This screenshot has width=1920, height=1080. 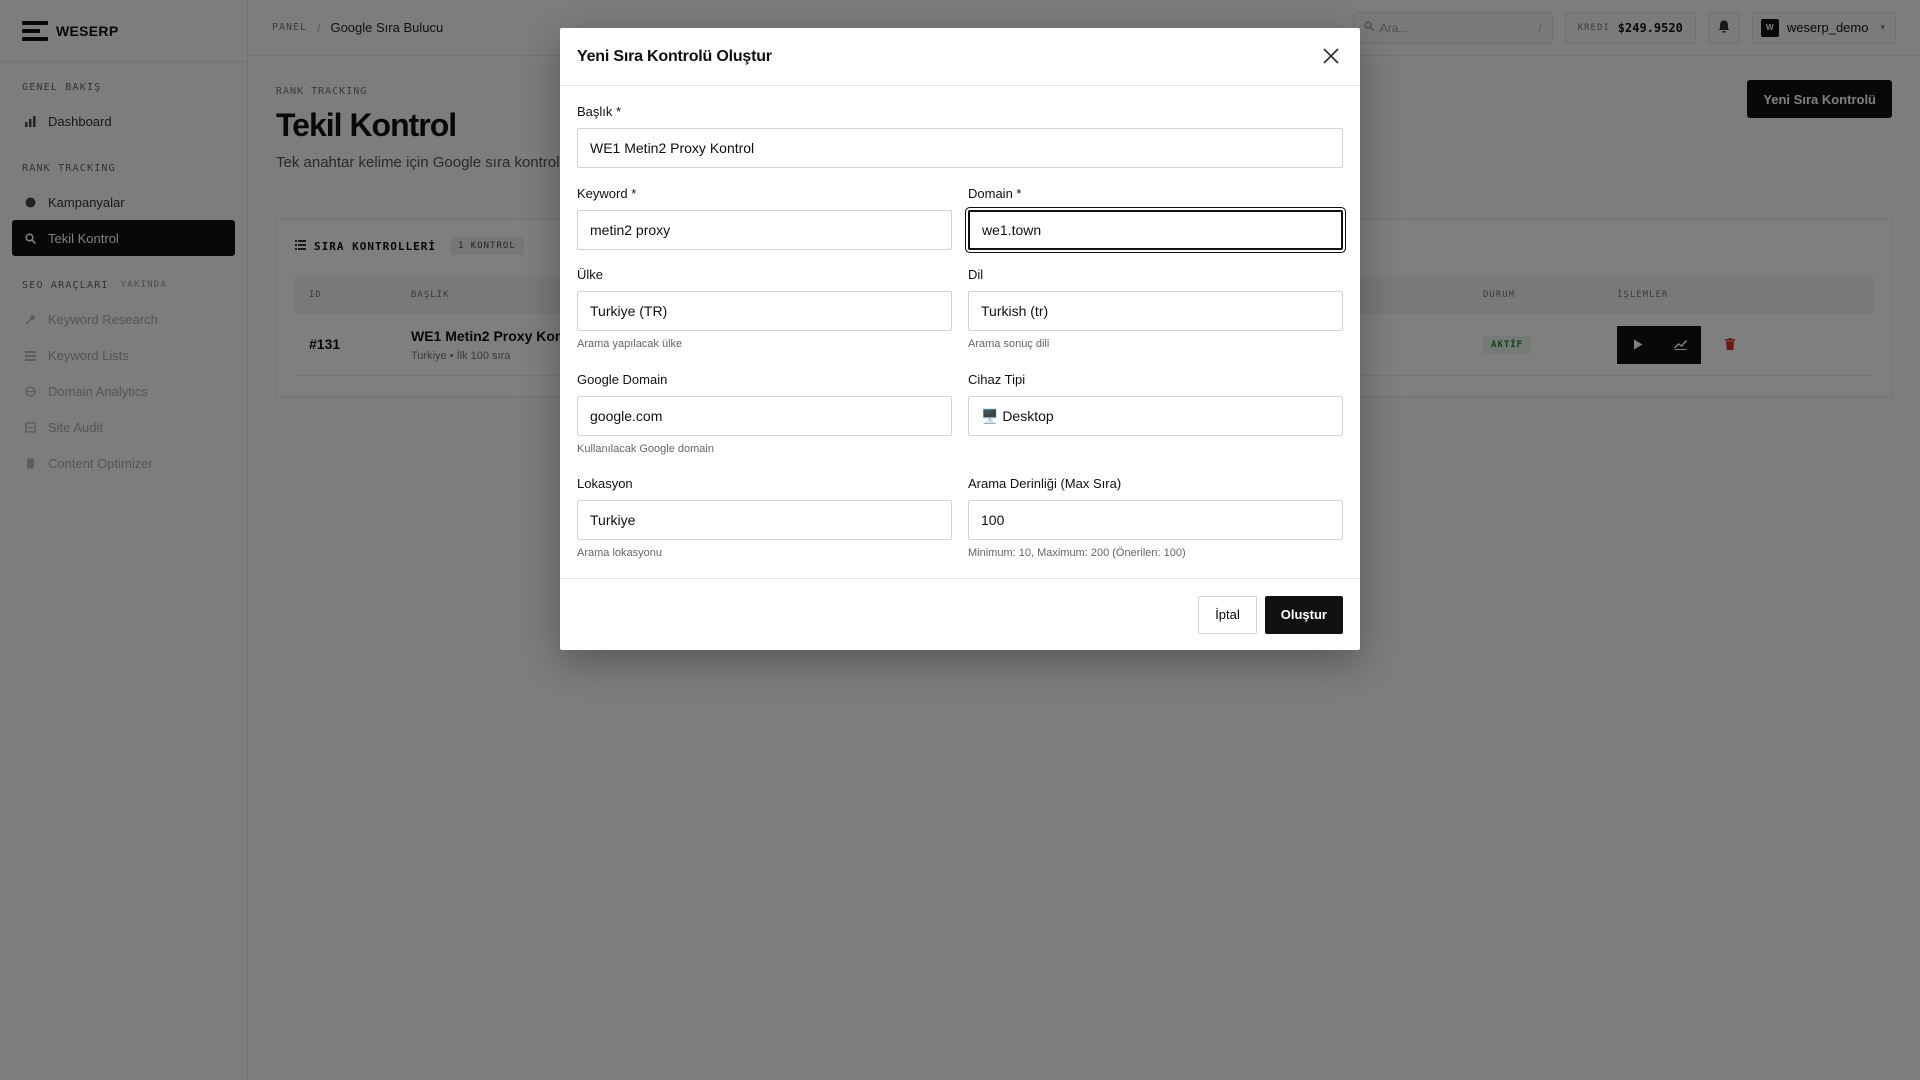 I want to click on domain-label: Domain *, so click(x=995, y=193).